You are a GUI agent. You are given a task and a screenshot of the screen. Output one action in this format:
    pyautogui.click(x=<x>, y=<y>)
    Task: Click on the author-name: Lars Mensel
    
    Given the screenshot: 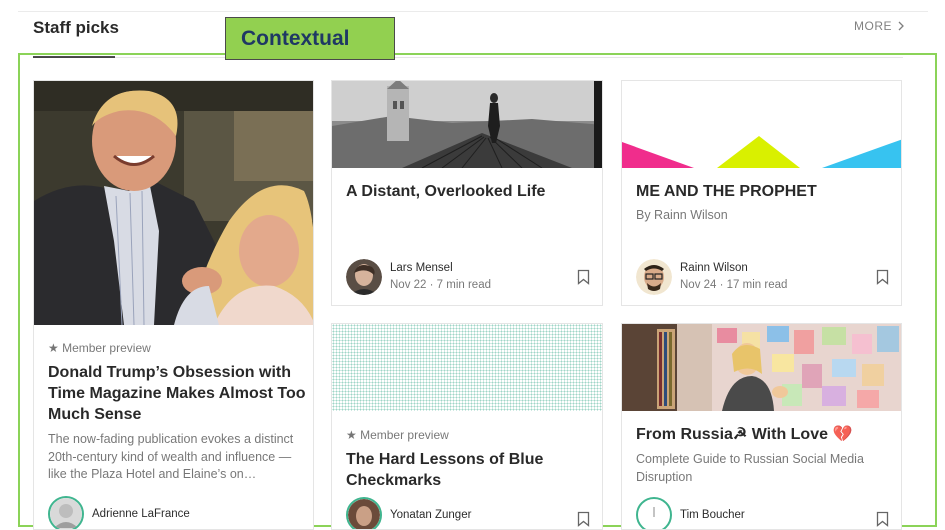 What is the action you would take?
    pyautogui.click(x=440, y=268)
    